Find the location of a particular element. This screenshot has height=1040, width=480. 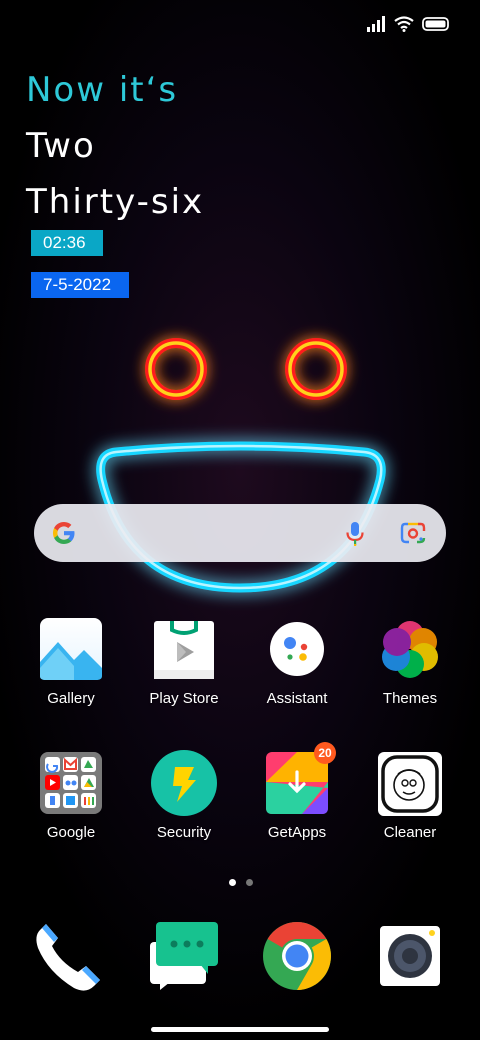

google-folder-icon is located at coordinates (71, 783).